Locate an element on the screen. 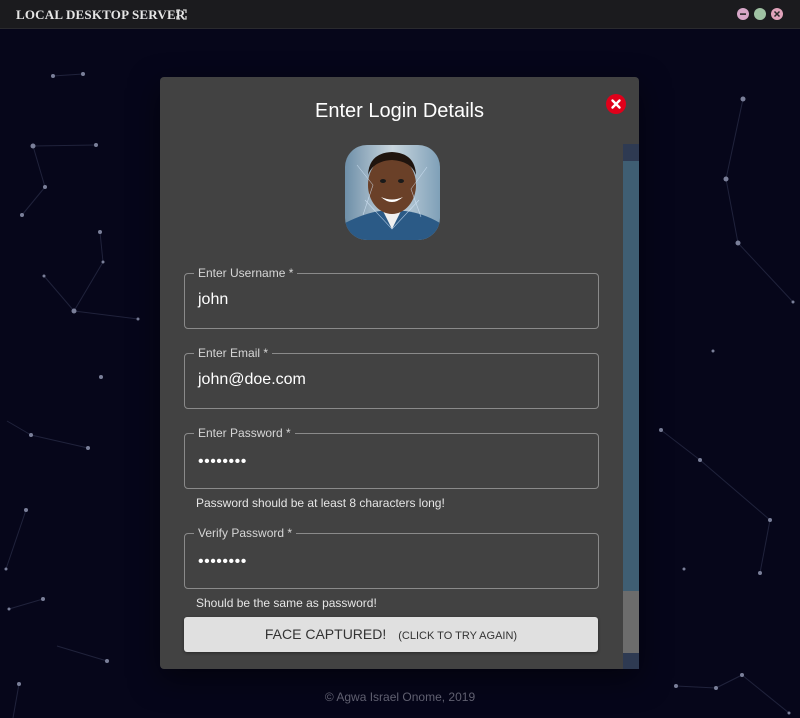 The image size is (800, 718). minimize-icon is located at coordinates (743, 14).